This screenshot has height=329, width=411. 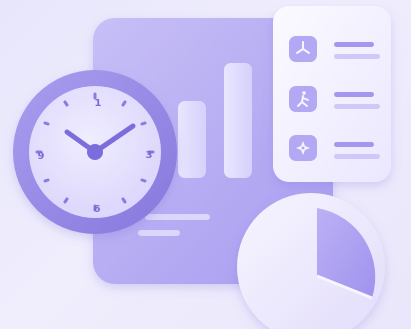 I want to click on clock-numeral-3: 3, so click(x=149, y=155).